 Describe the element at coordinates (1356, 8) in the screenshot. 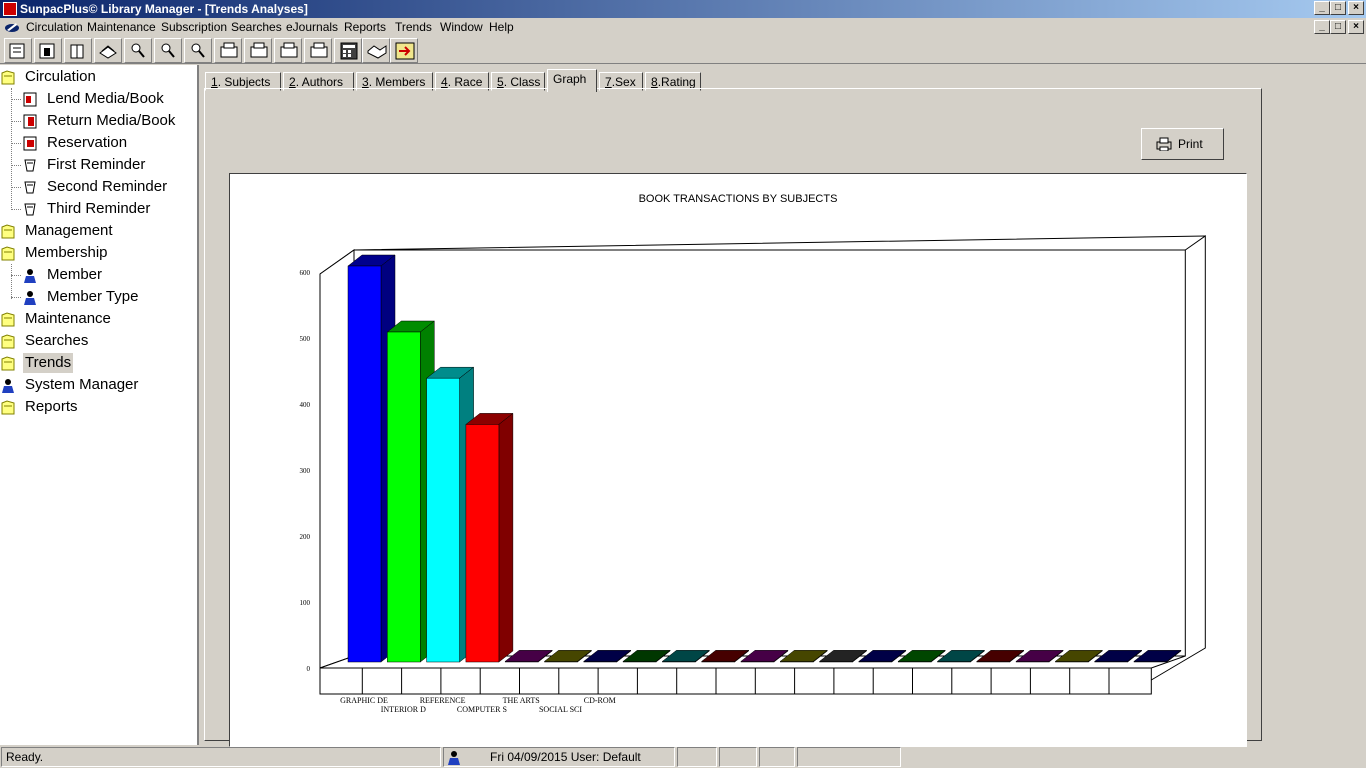

I see `close-button: ×` at that location.